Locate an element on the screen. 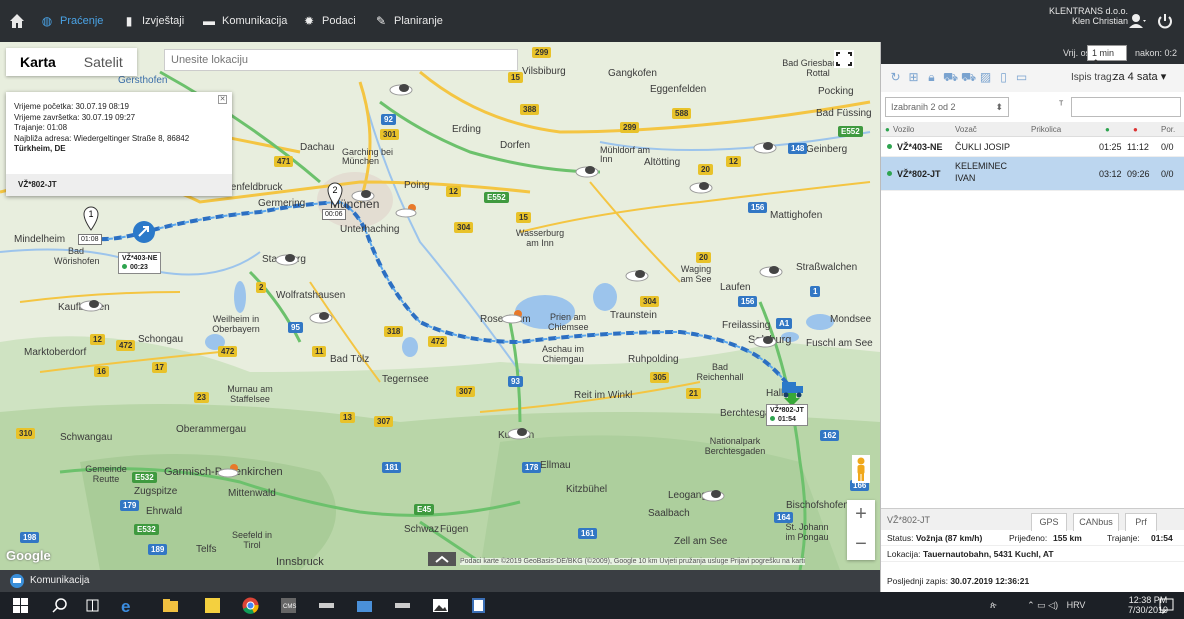 Image resolution: width=1184 pixels, height=619 pixels. task-view-icon is located at coordinates (92, 605).